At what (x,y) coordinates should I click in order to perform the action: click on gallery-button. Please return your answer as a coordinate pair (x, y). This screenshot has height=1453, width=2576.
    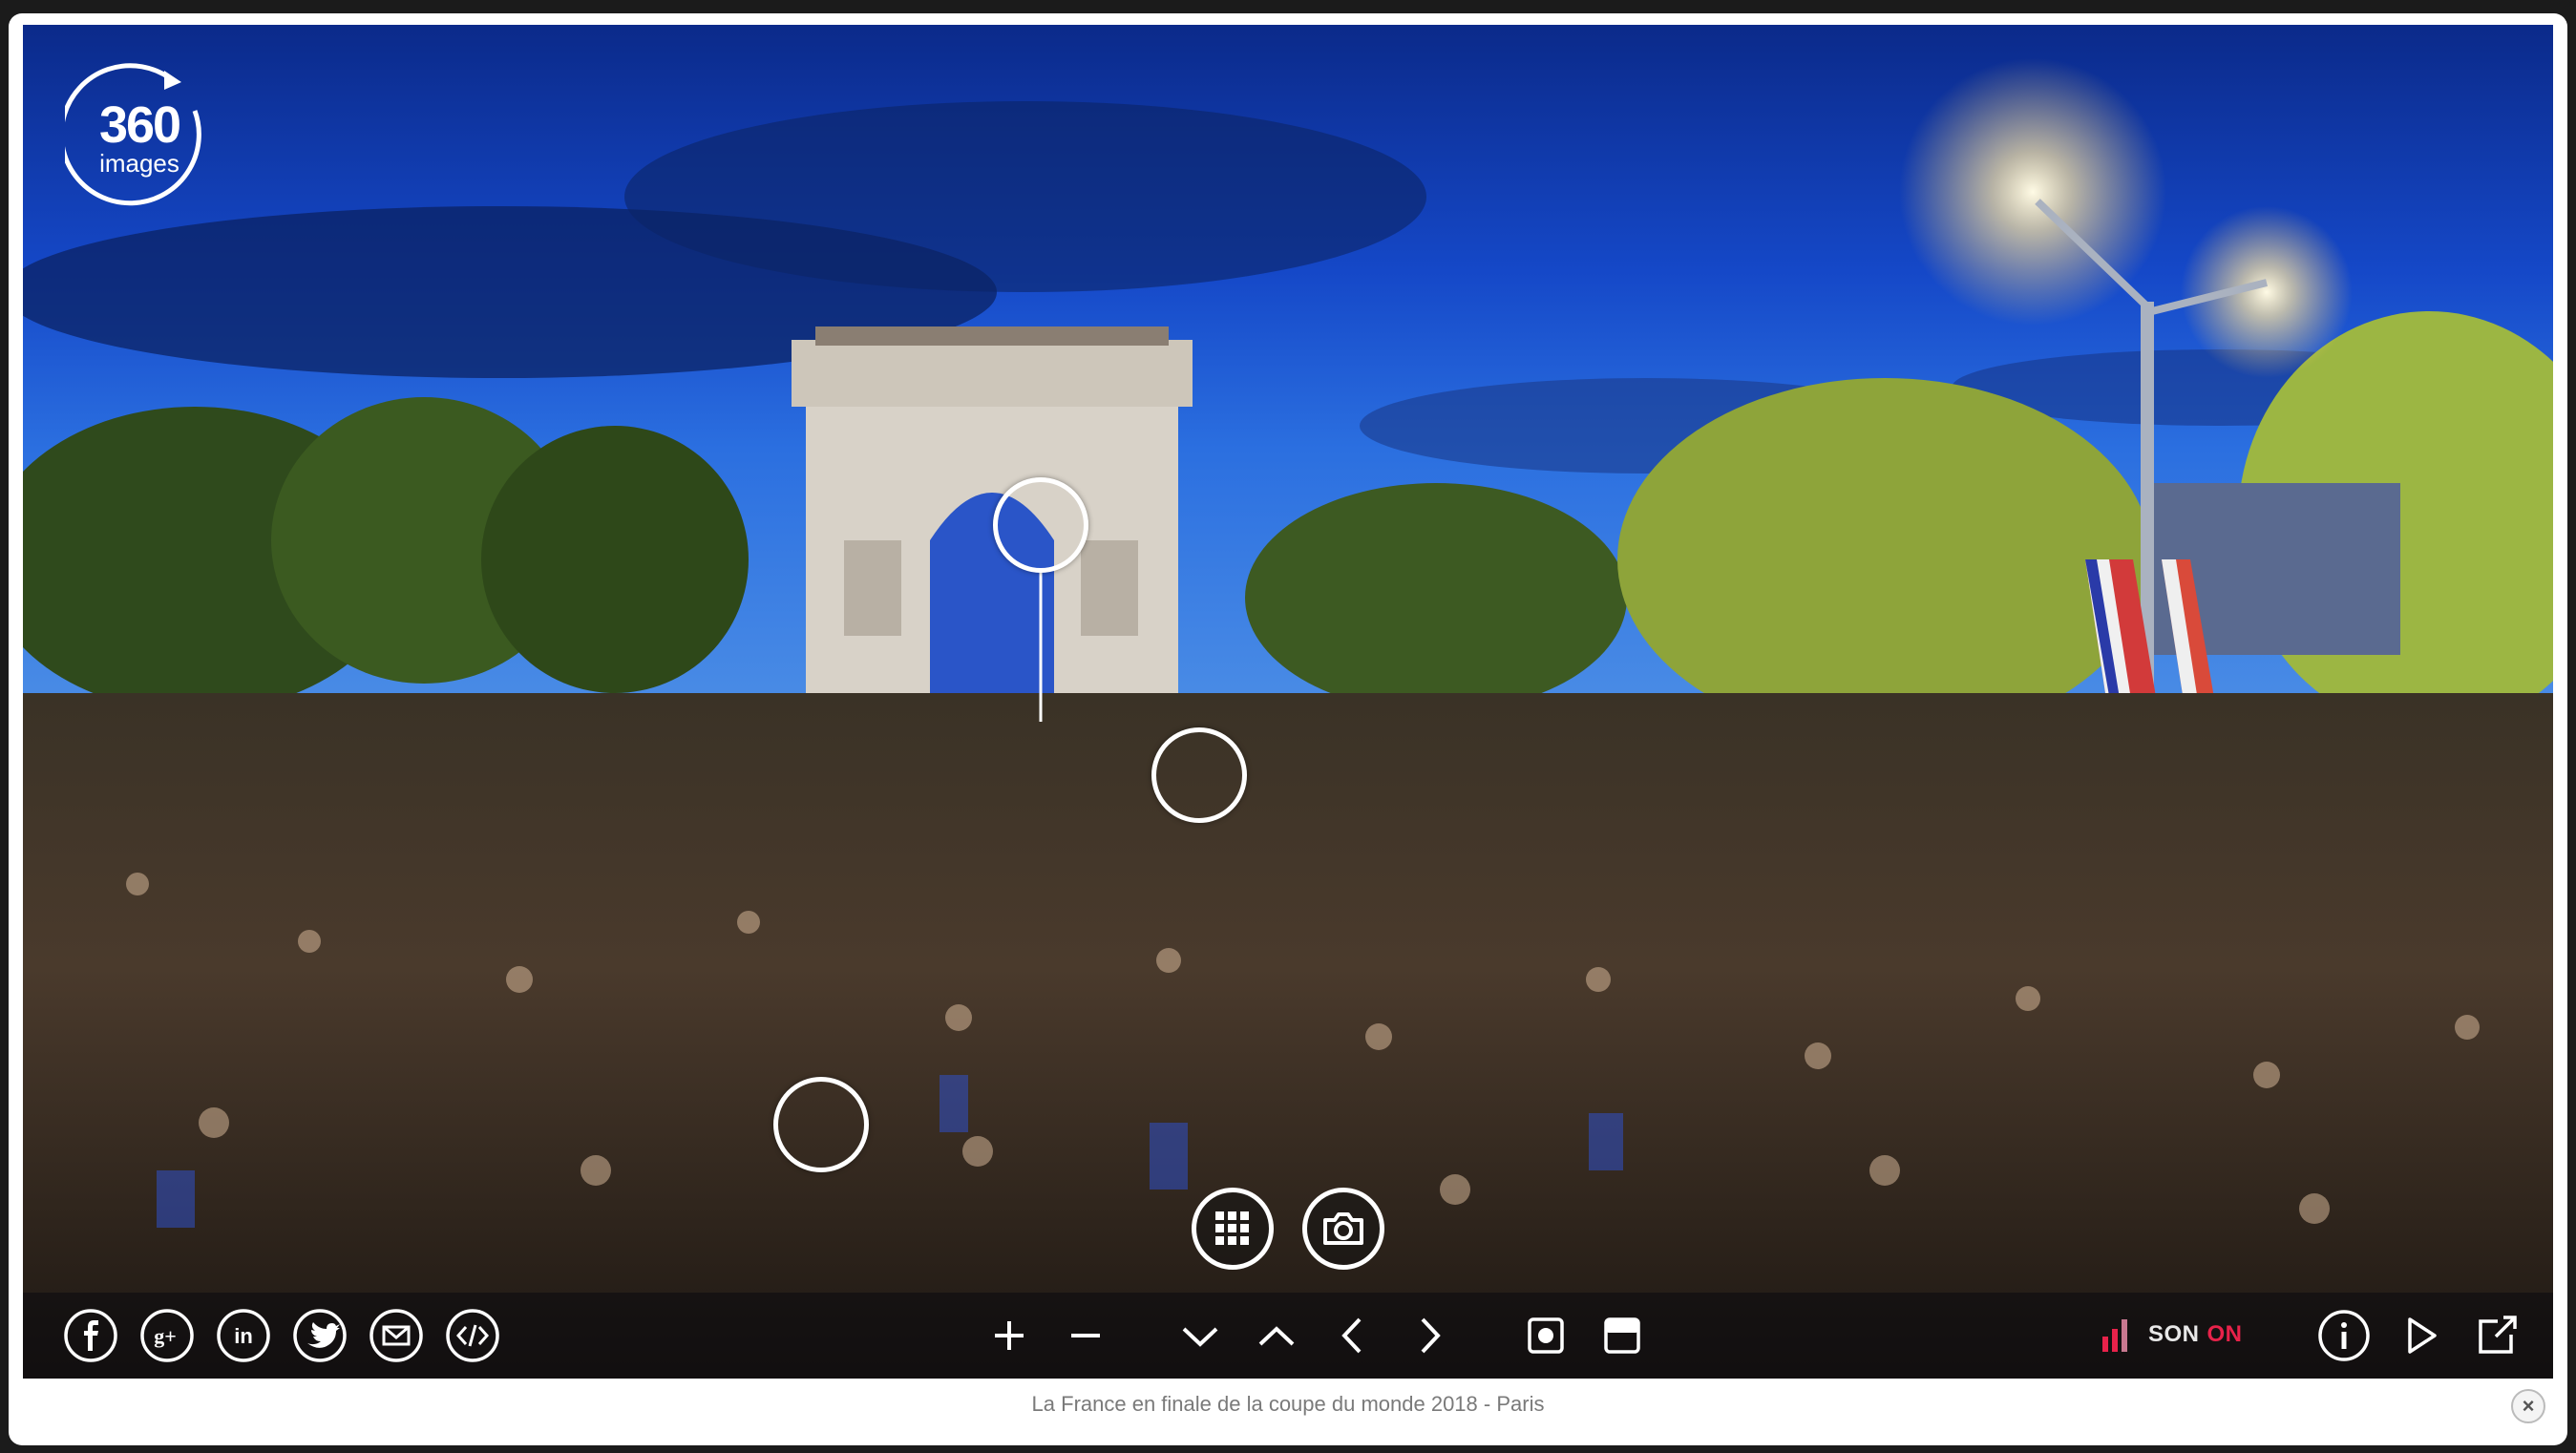
    Looking at the image, I should click on (1233, 1229).